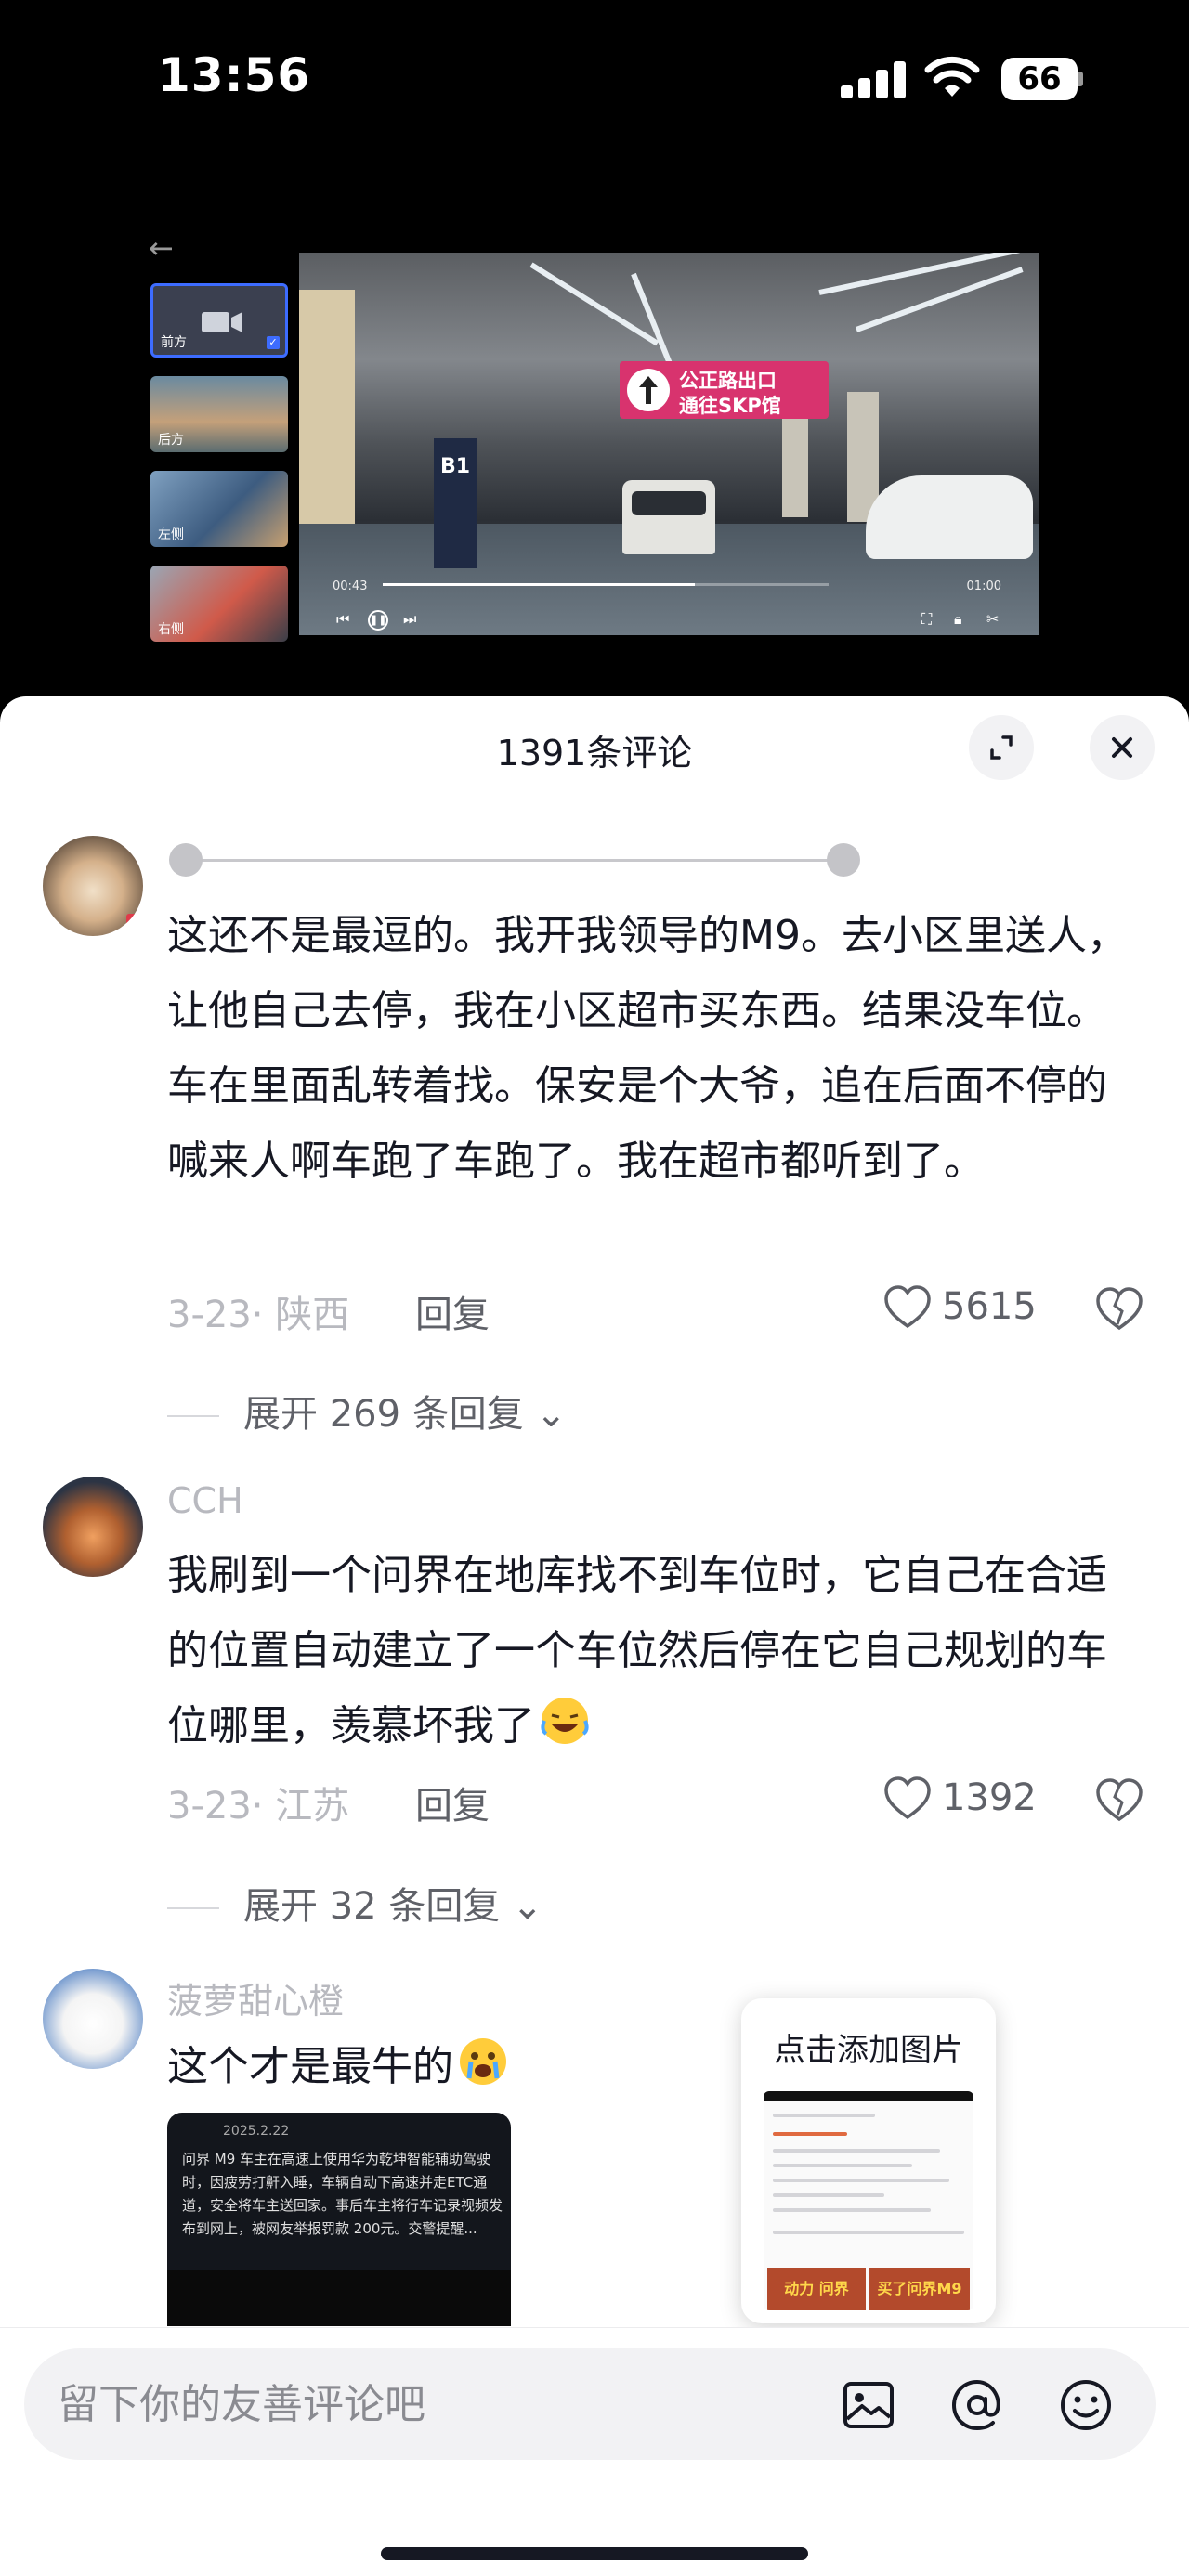 The height and width of the screenshot is (2576, 1189). What do you see at coordinates (648, 390) in the screenshot?
I see `up-arrow-icon` at bounding box center [648, 390].